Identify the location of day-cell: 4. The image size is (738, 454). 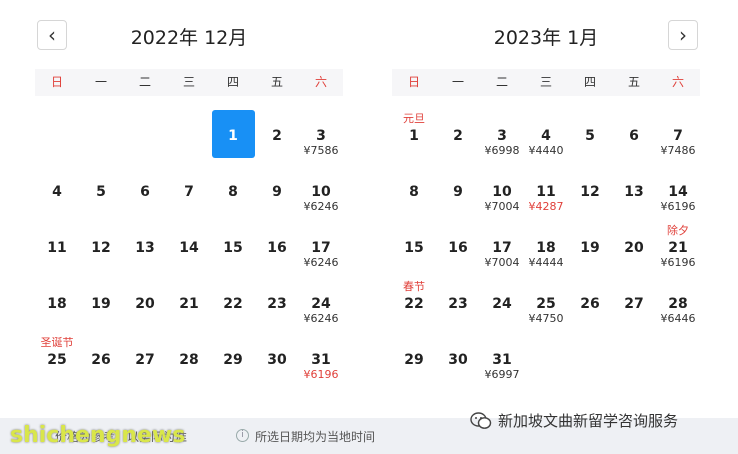
(57, 194).